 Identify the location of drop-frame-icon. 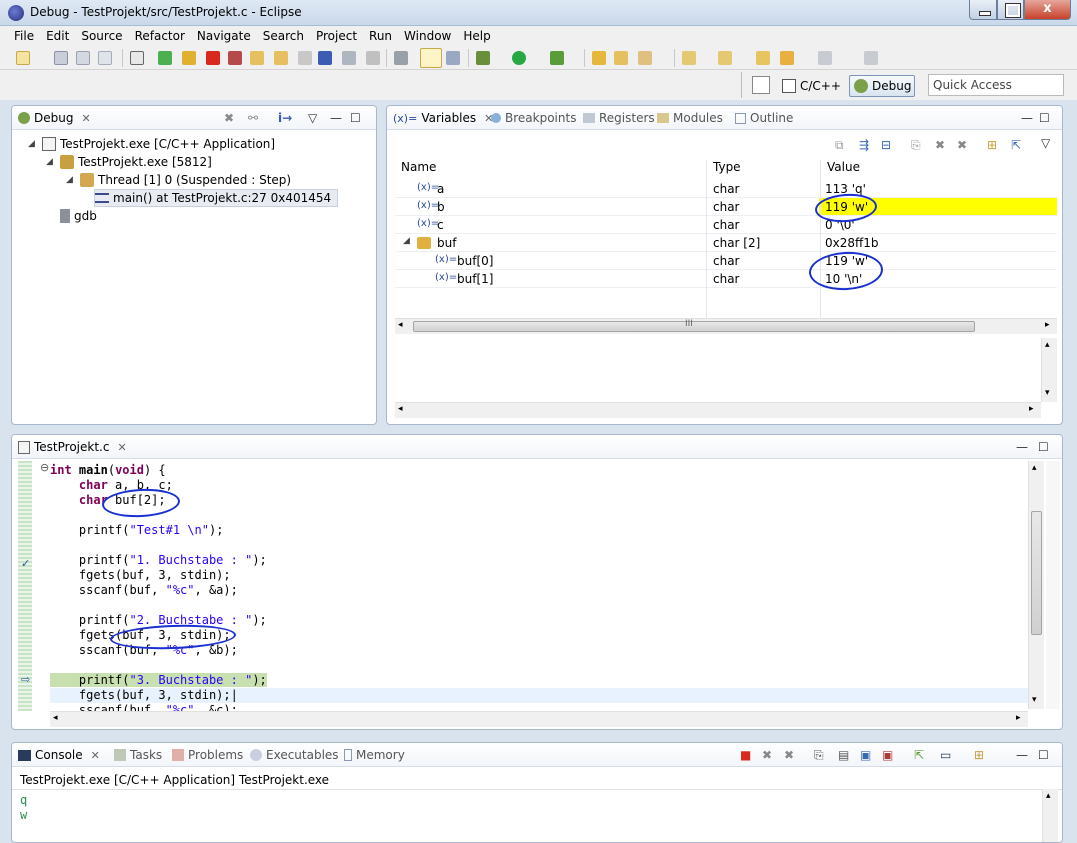
(349, 58).